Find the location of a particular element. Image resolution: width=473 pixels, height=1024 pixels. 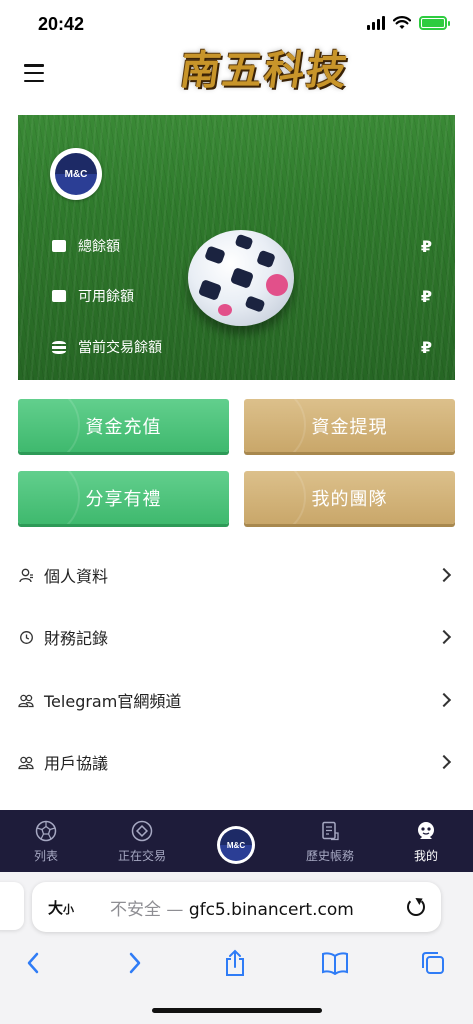

balance-row-trading: 當前交易餘額 ₽ is located at coordinates (242, 347).